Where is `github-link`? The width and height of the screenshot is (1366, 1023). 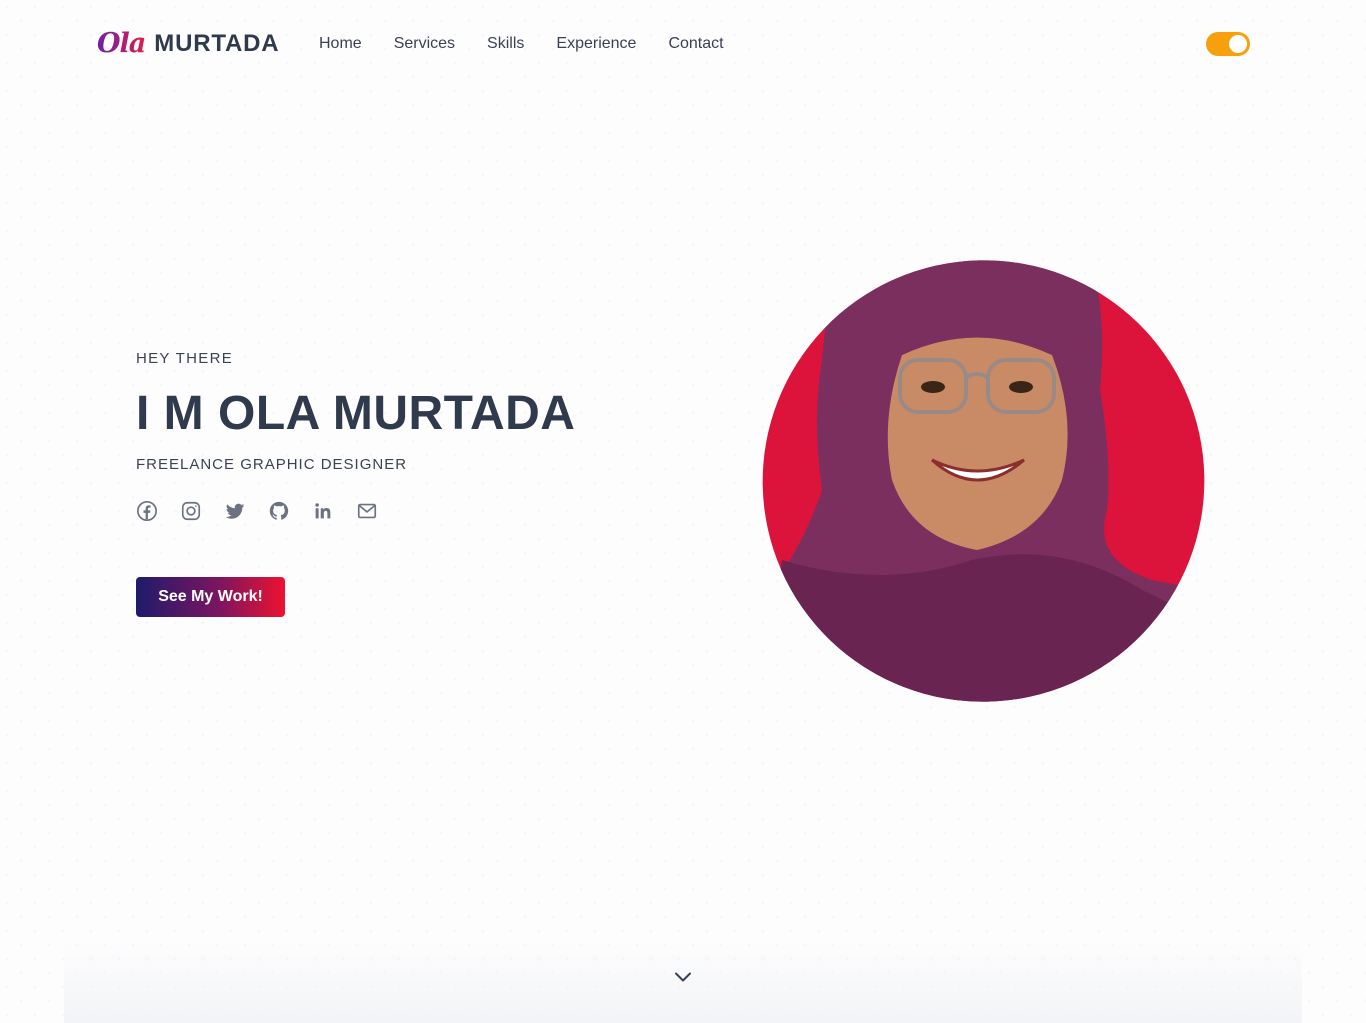 github-link is located at coordinates (279, 511).